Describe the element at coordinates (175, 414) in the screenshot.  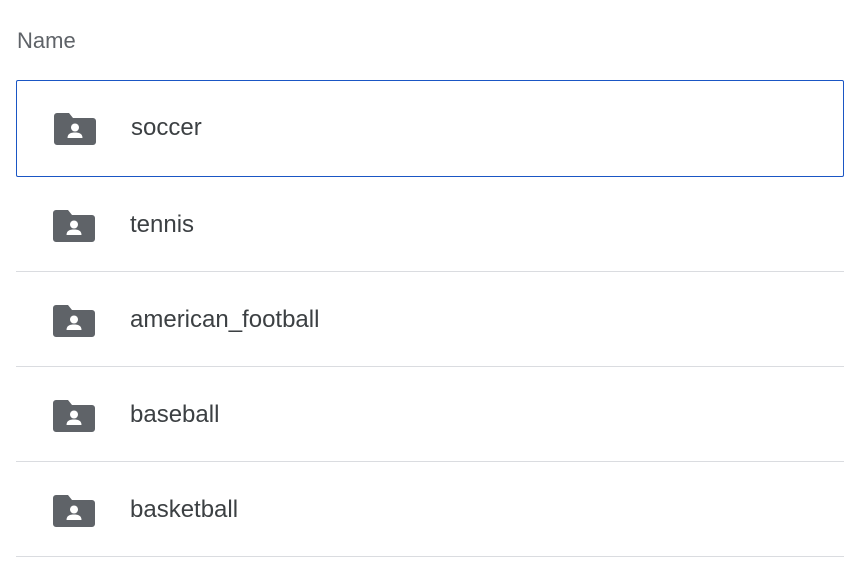
I see `folder-name: baseball` at that location.